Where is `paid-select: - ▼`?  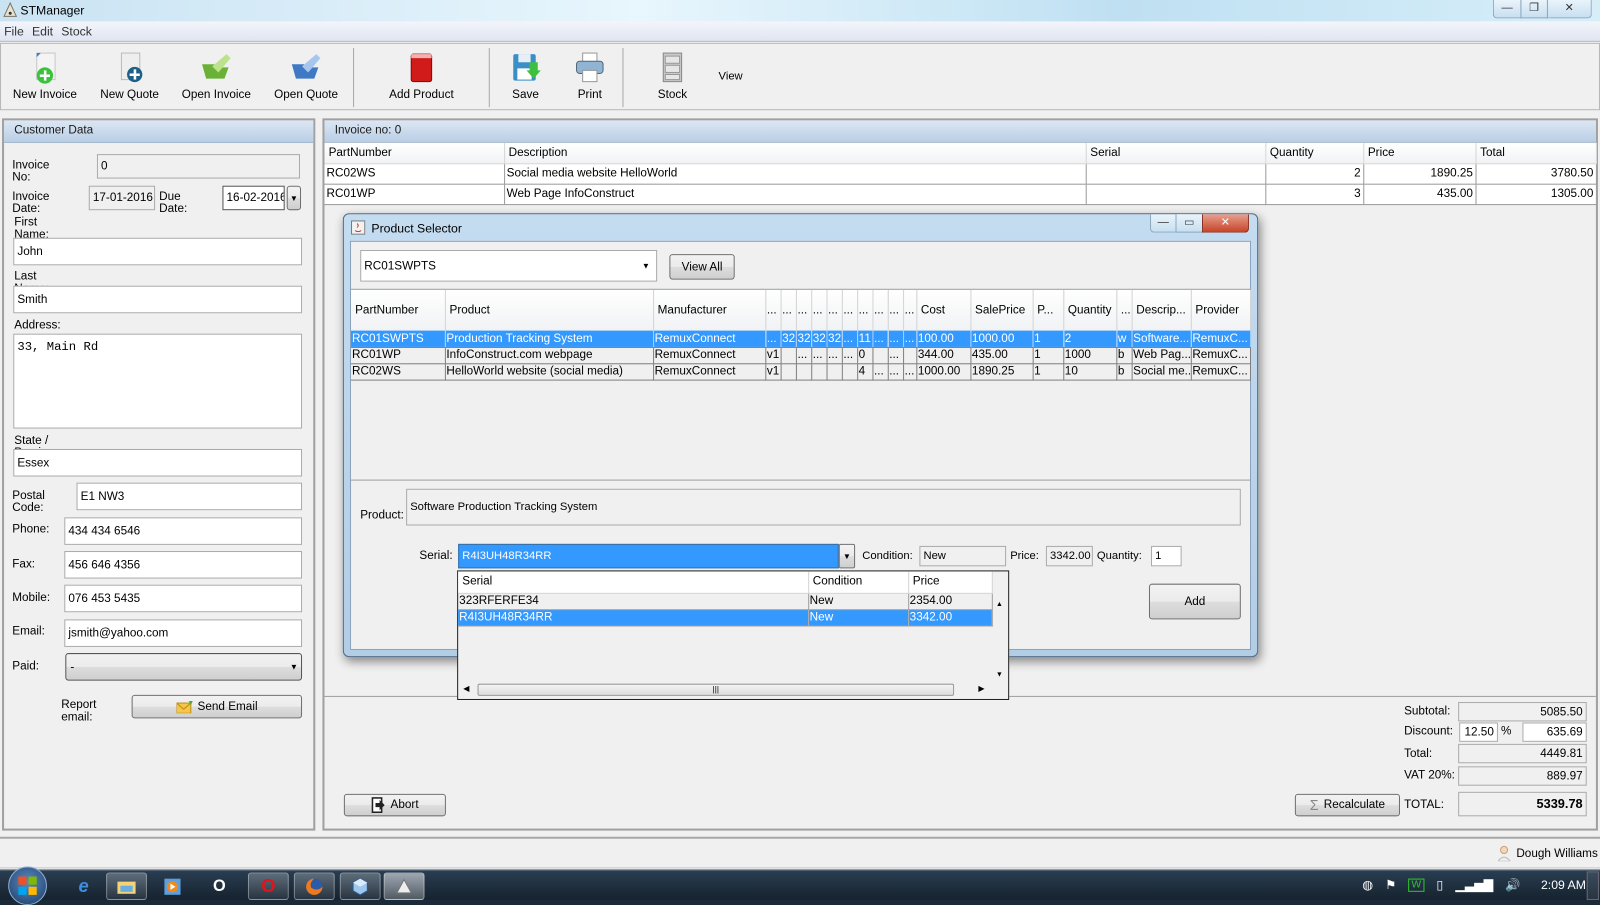
paid-select: - ▼ is located at coordinates (184, 667).